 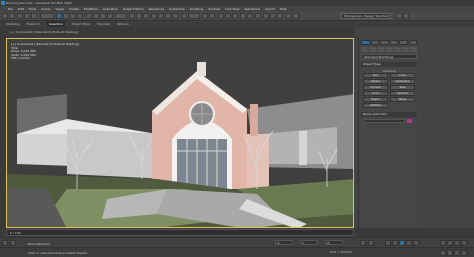 I want to click on layer-explorer-icon, so click(x=228, y=16).